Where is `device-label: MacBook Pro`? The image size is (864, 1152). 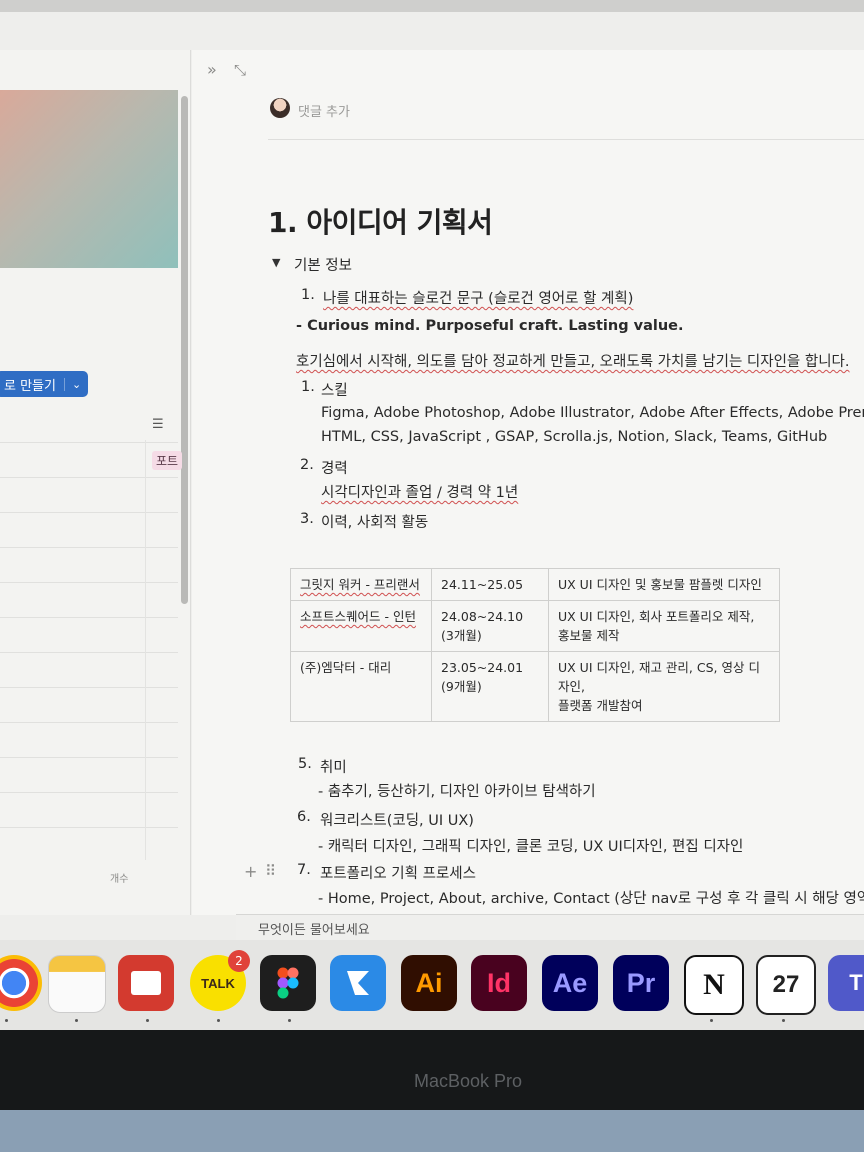
device-label: MacBook Pro is located at coordinates (468, 1081).